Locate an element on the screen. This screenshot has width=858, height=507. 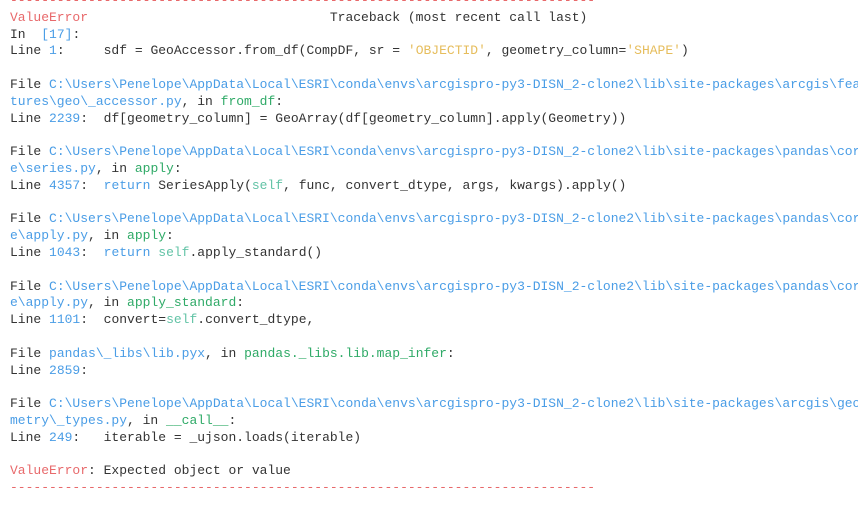
code-segment: from_df is located at coordinates (248, 101).